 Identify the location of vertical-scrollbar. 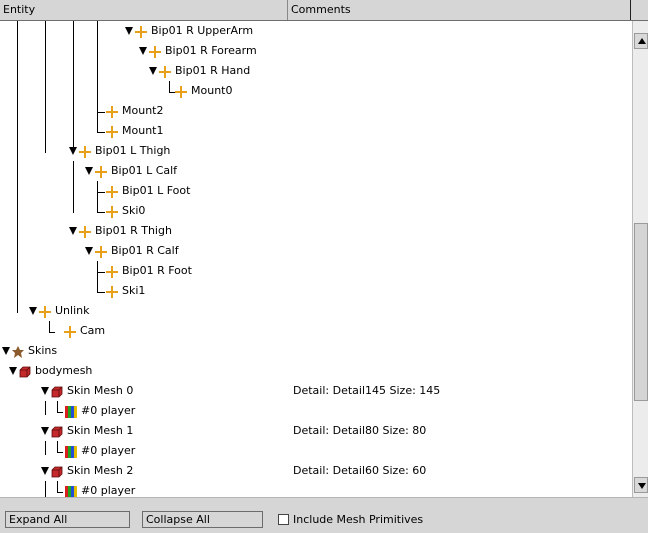
(640, 259).